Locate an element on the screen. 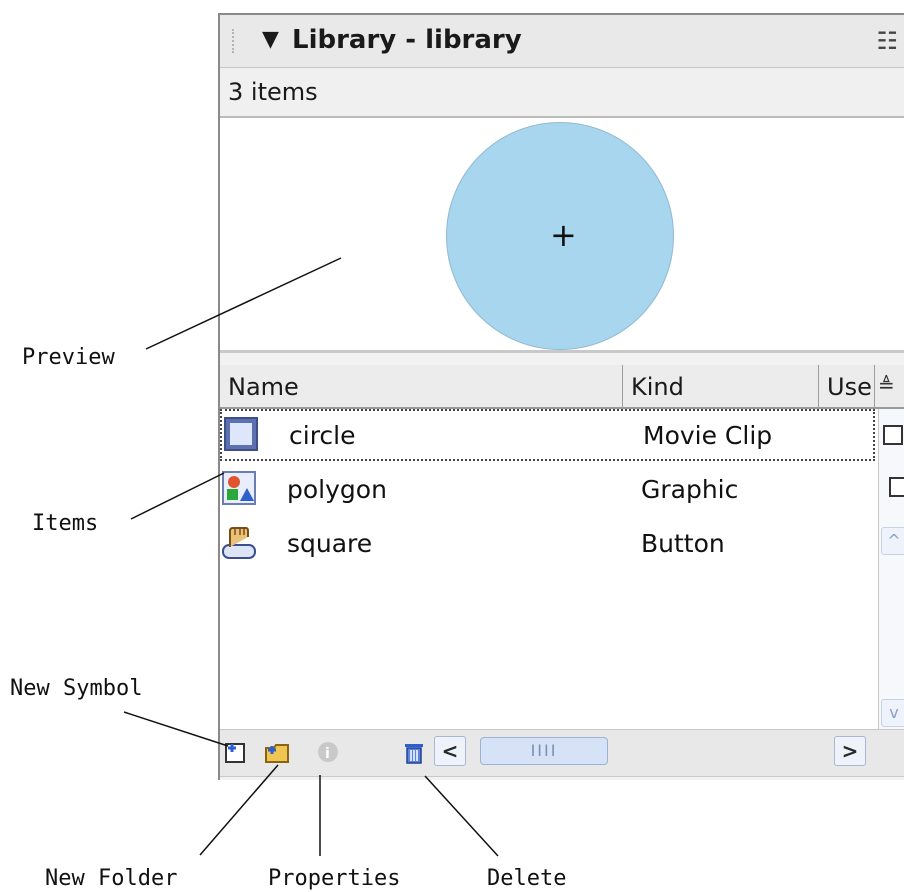 The image size is (904, 892). annotation-new-symbol: New Symbol is located at coordinates (76, 688).